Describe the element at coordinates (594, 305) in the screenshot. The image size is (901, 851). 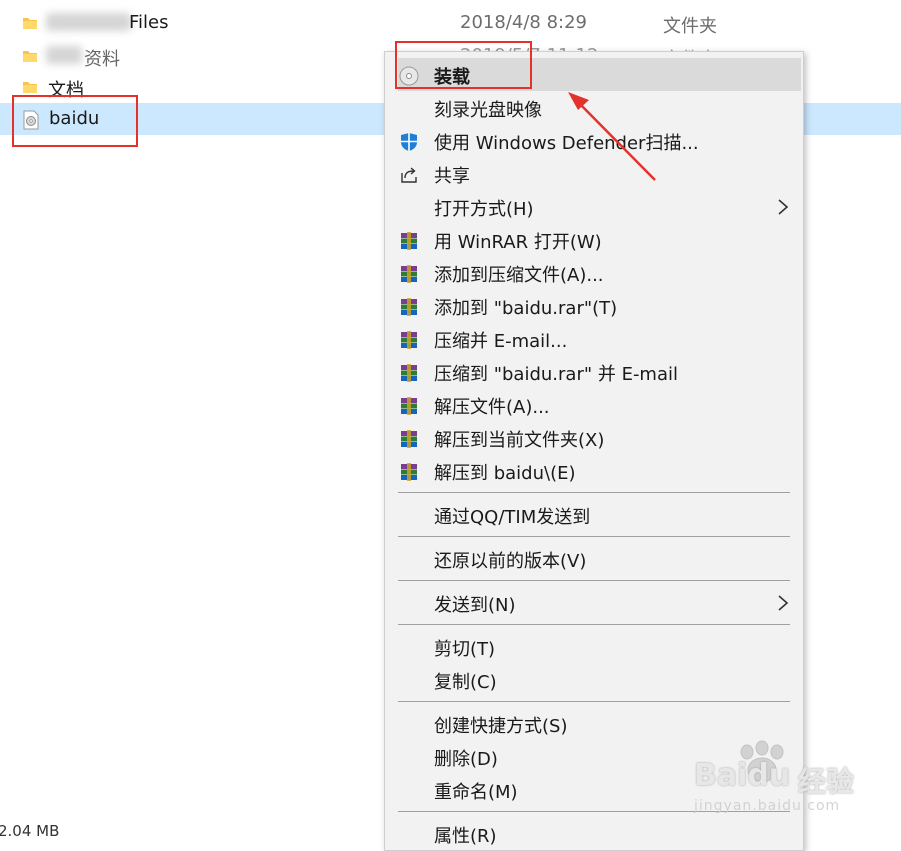
I see `menu-item-add-to-baidu-rar: 添加到 "baidu.rar"(T)` at that location.